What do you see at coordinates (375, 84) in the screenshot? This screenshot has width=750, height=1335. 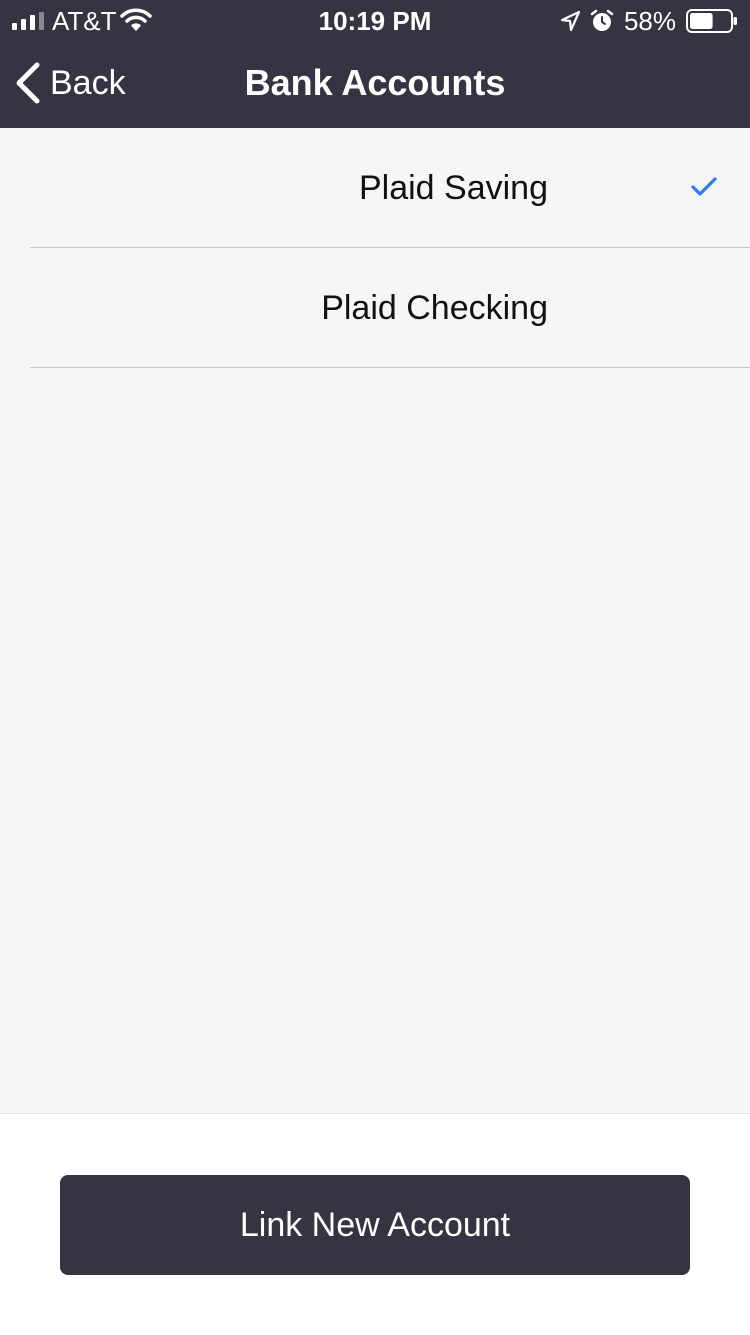 I see `navigation-bar: Back Bank Accounts` at bounding box center [375, 84].